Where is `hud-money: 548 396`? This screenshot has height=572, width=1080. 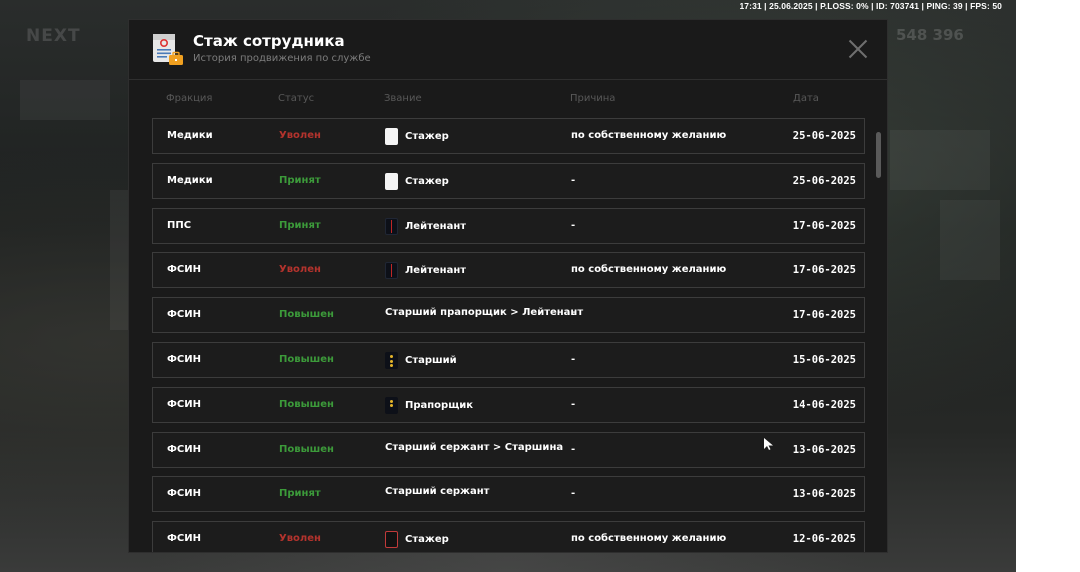
hud-money: 548 396 is located at coordinates (930, 35).